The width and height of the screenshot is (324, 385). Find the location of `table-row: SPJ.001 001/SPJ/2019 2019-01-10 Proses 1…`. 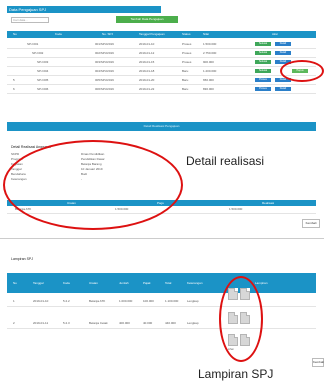

table-row: SPJ.001 001/SPJ/2019 2019-01-10 Proses 1… is located at coordinates (161, 44).